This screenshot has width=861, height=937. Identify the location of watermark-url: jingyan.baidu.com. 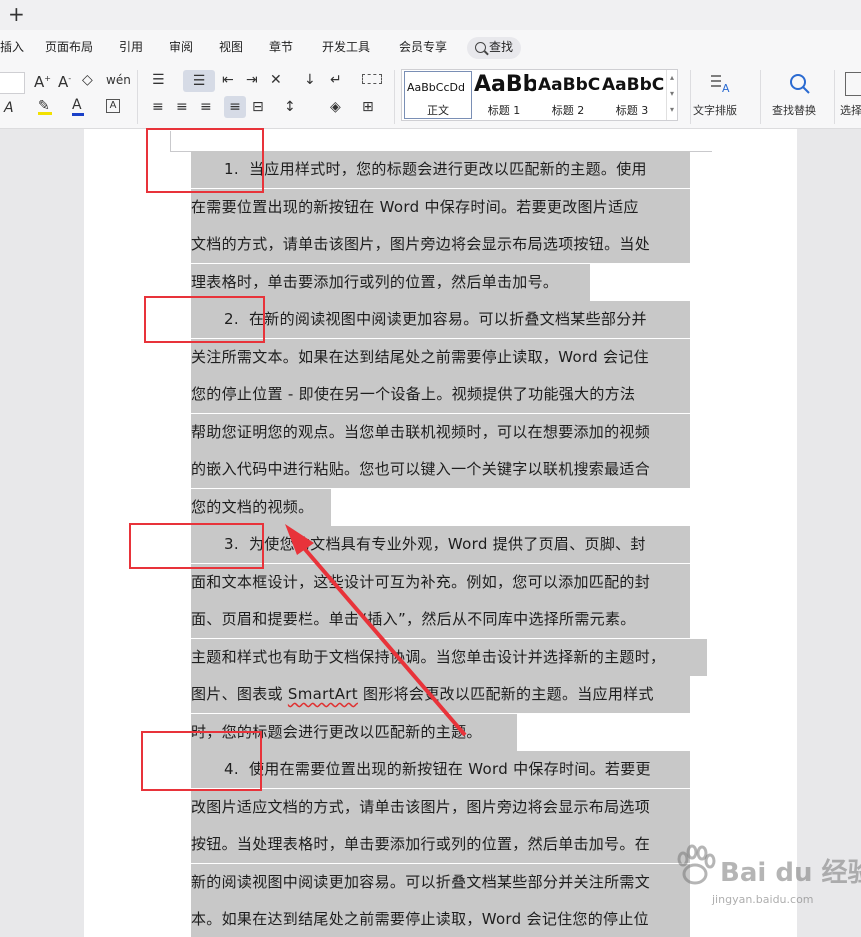
(763, 899).